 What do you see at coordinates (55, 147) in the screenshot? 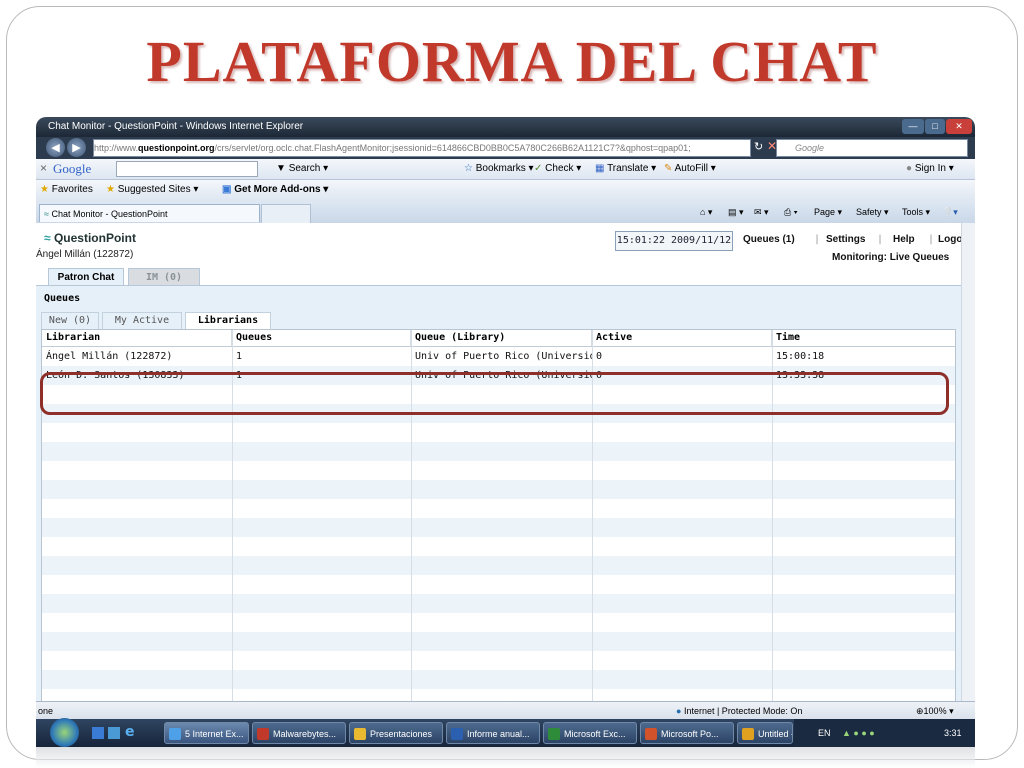
I see `back-button: ◀` at bounding box center [55, 147].